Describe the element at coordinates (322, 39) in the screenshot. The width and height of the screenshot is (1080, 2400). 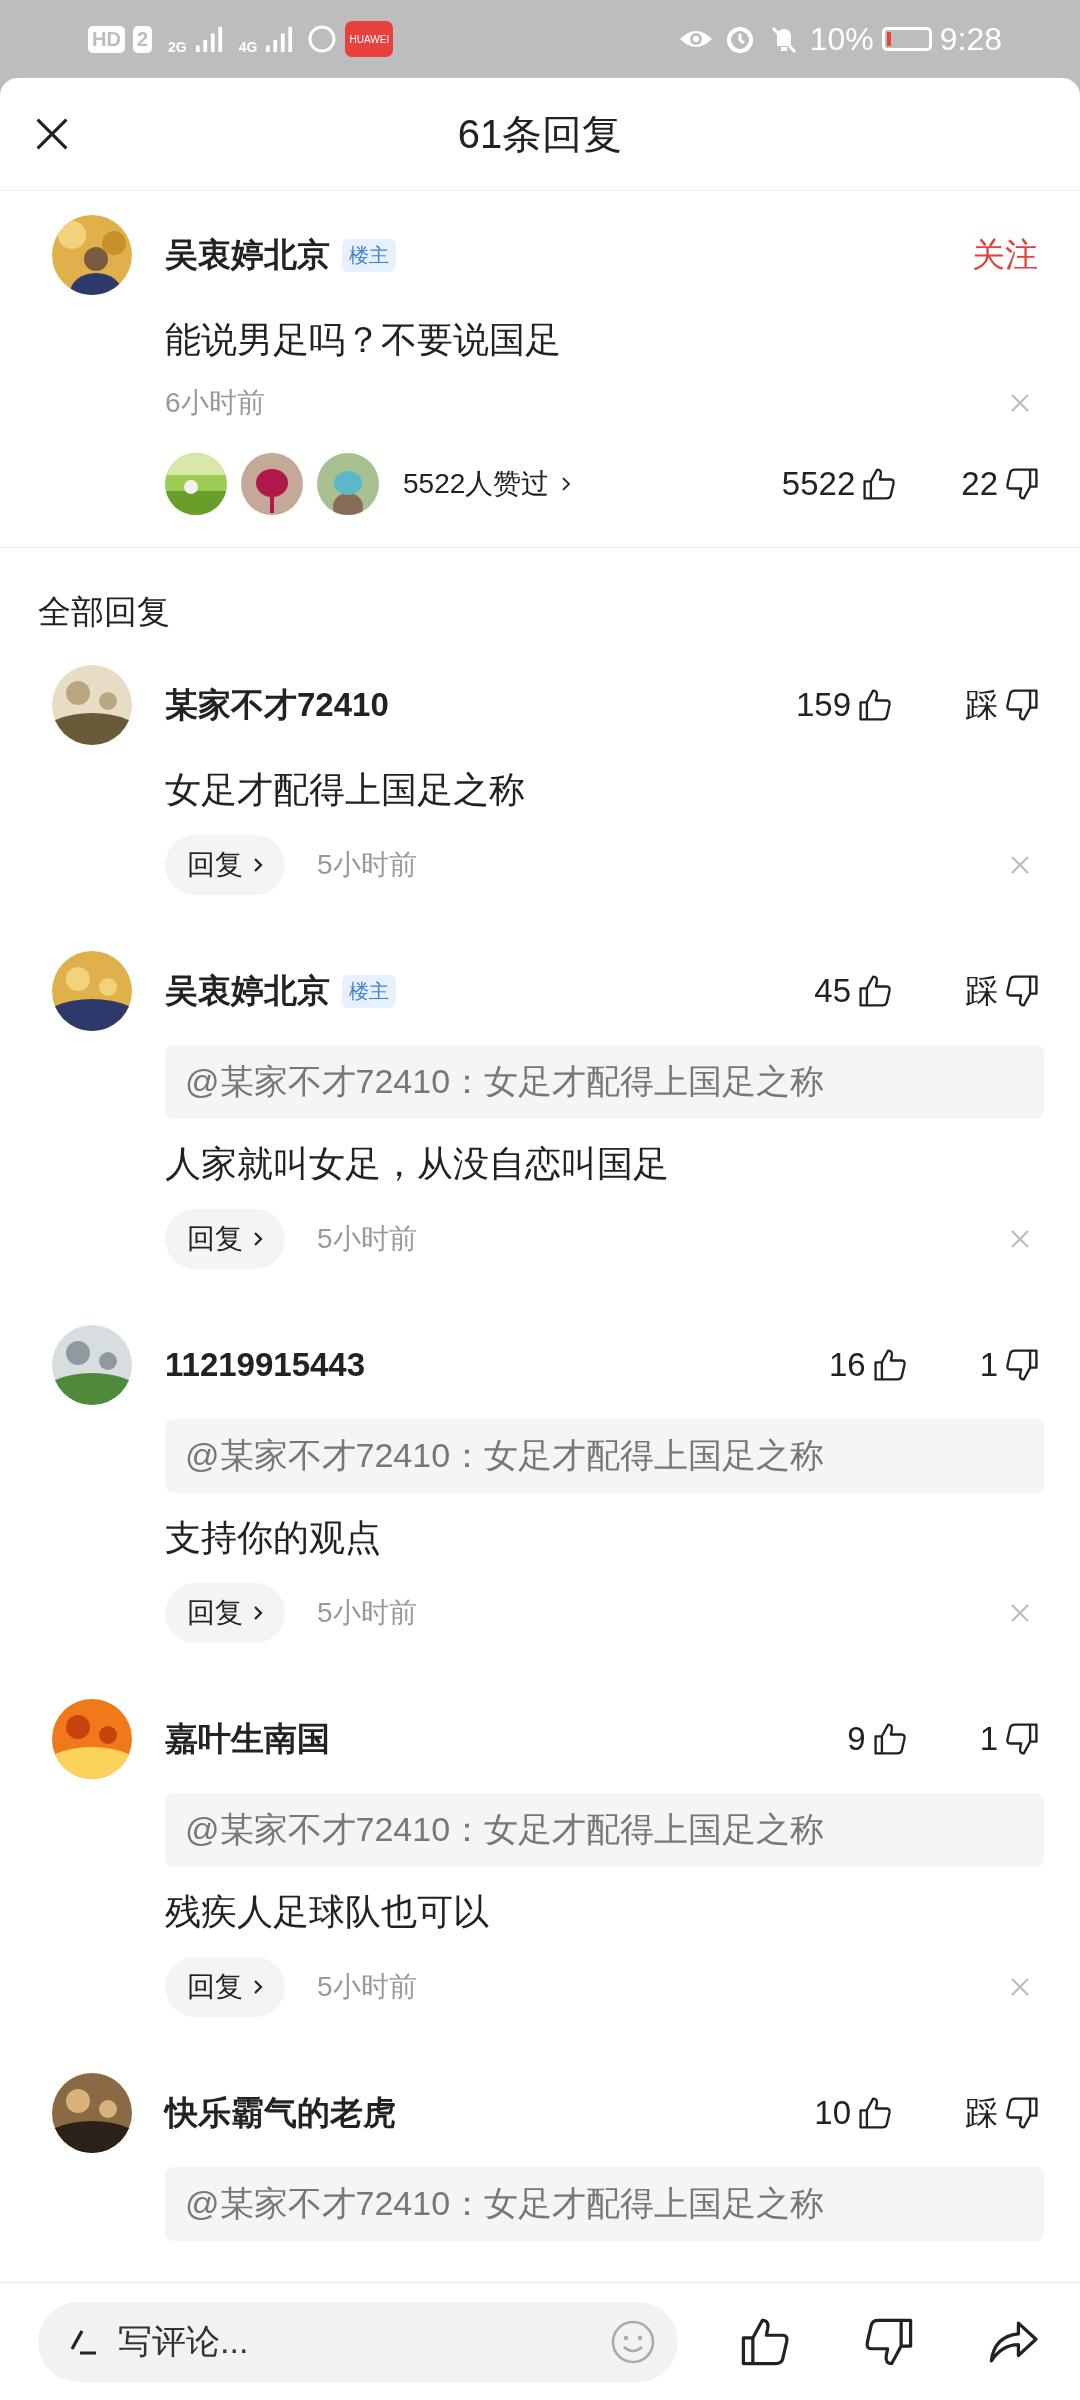
I see `loading-icon` at that location.